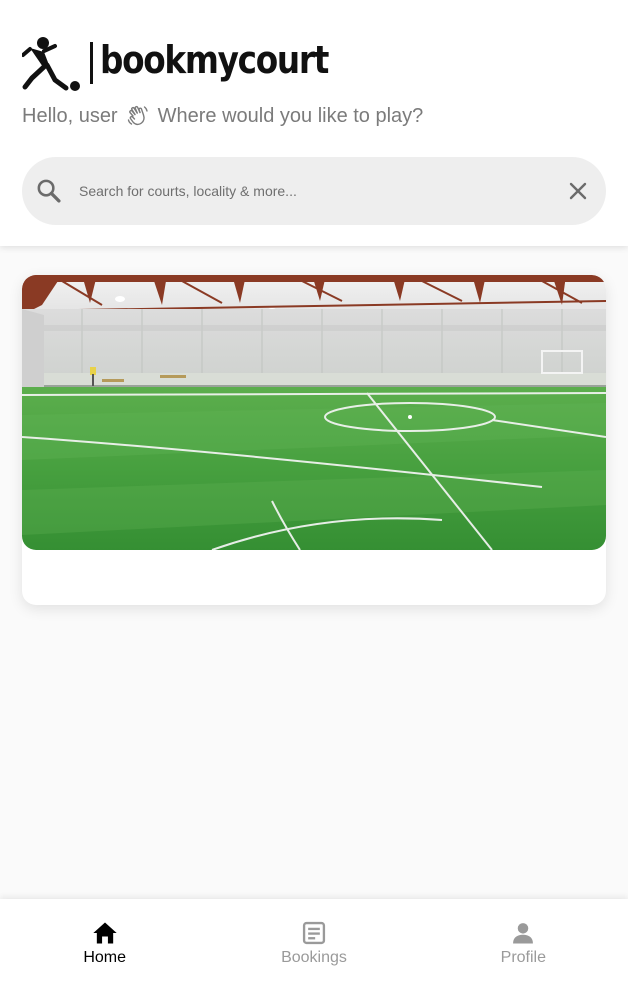 Image resolution: width=628 pixels, height=982 pixels. I want to click on nav-item-bookings: Bookings, so click(313, 940).